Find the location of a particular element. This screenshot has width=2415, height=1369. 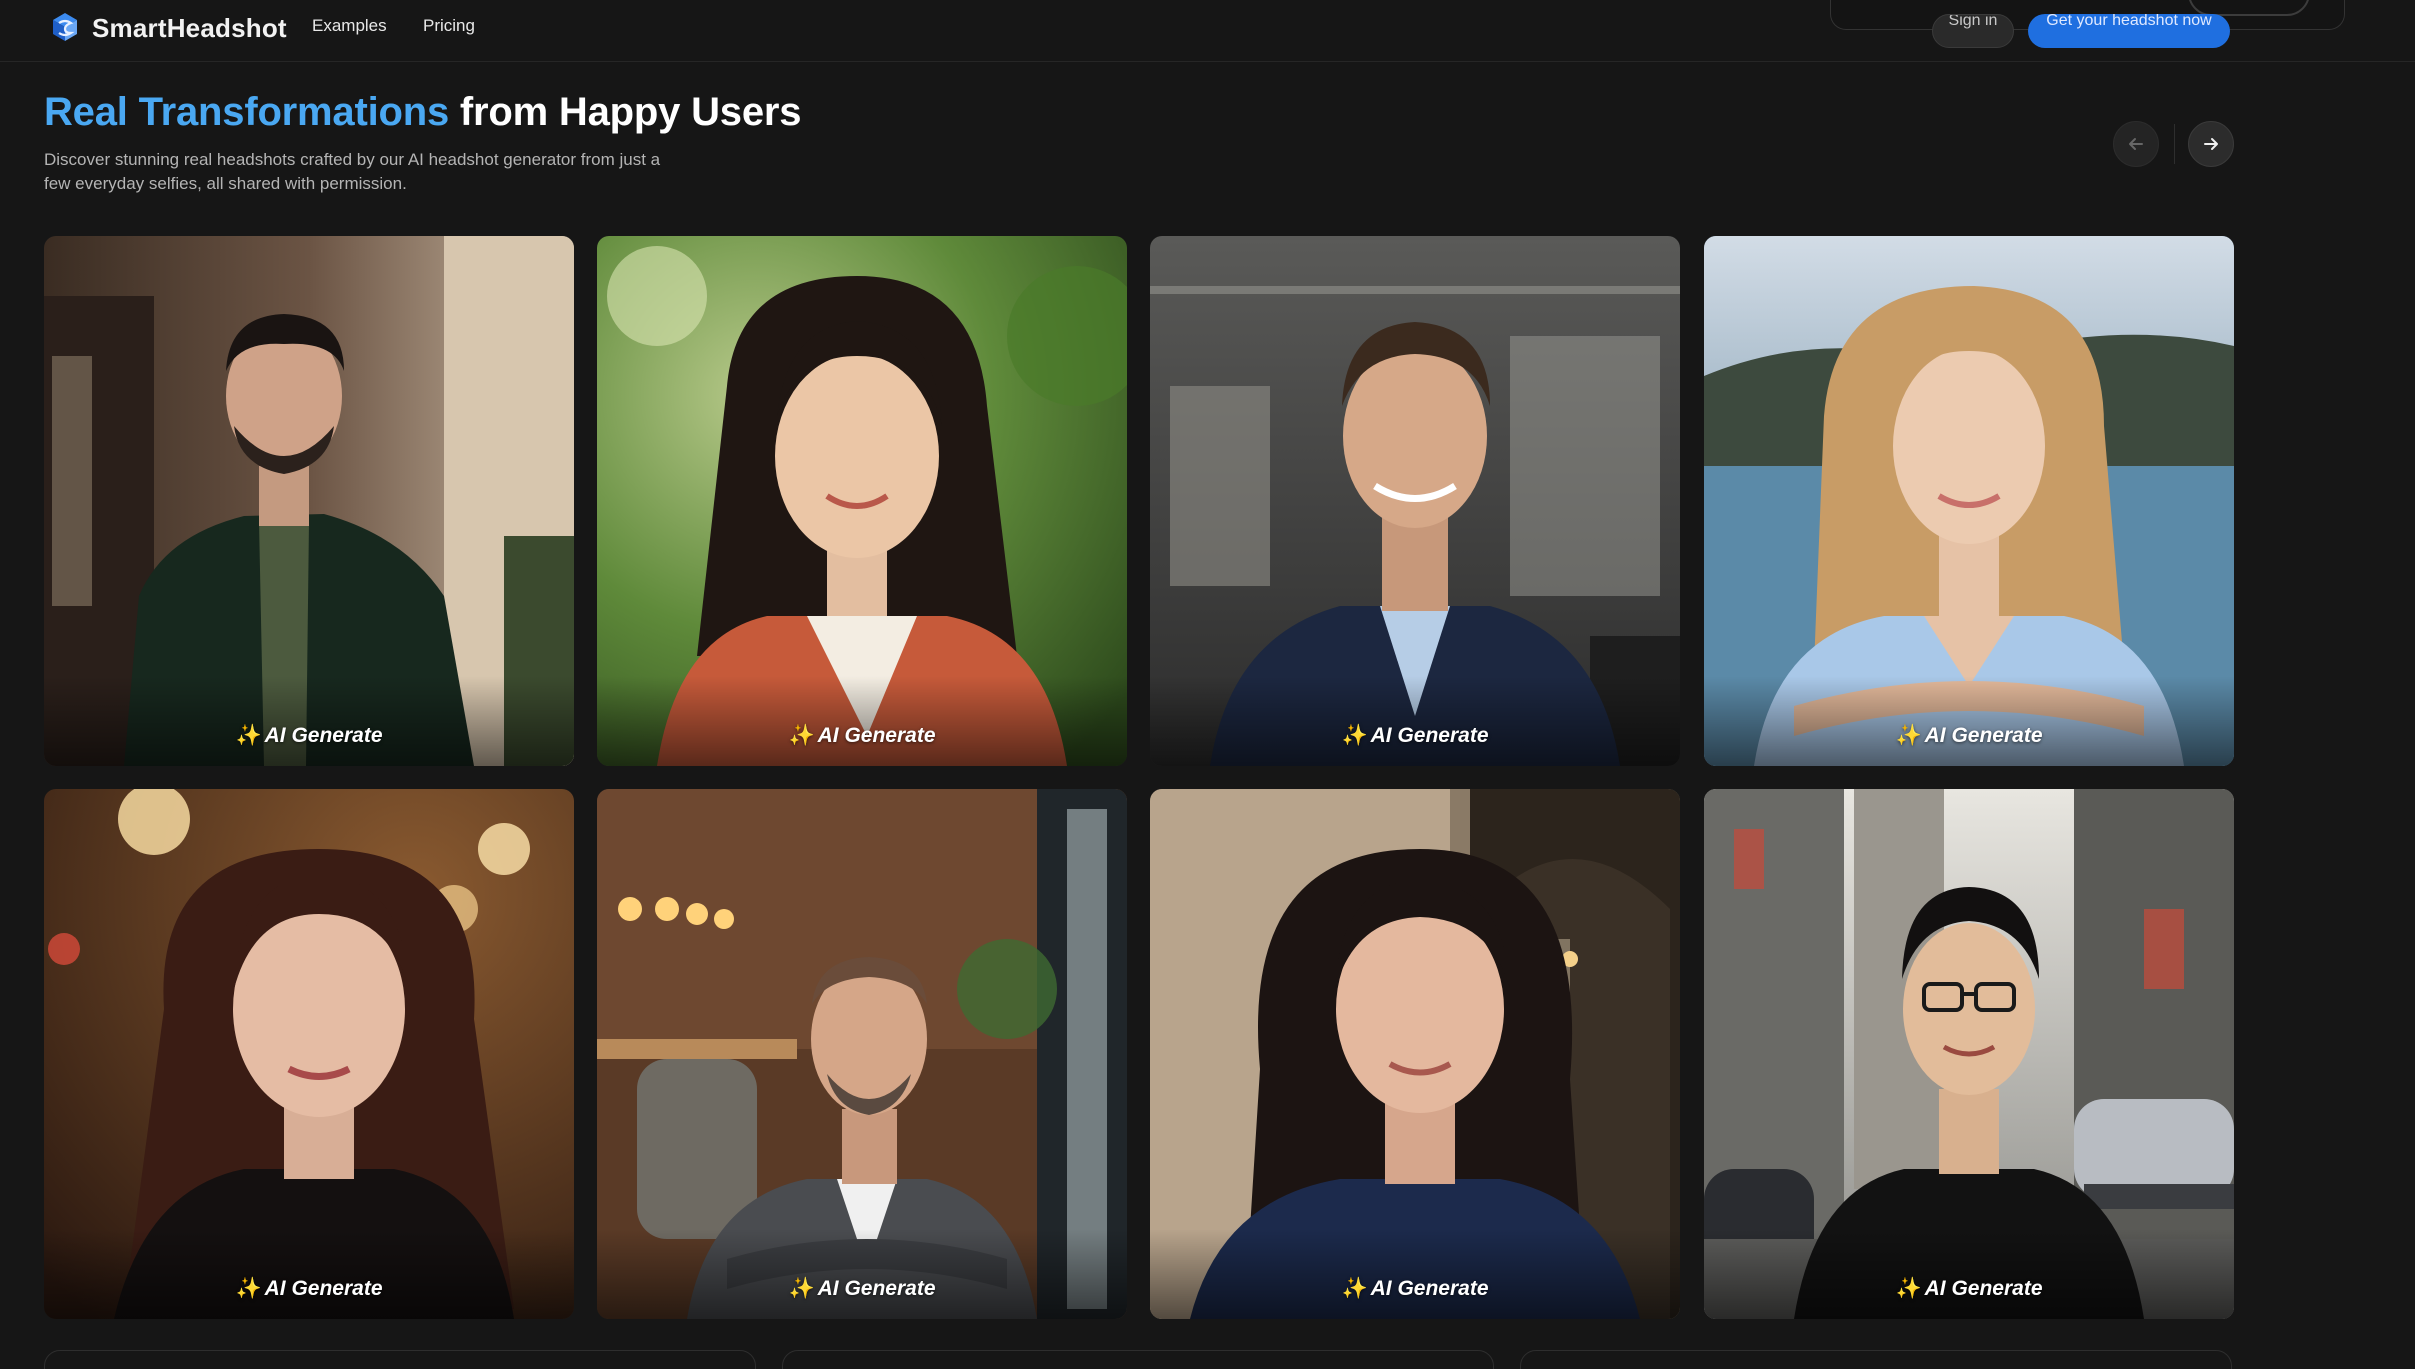

section-title: Real Transformations from Happy Users is located at coordinates (422, 112).